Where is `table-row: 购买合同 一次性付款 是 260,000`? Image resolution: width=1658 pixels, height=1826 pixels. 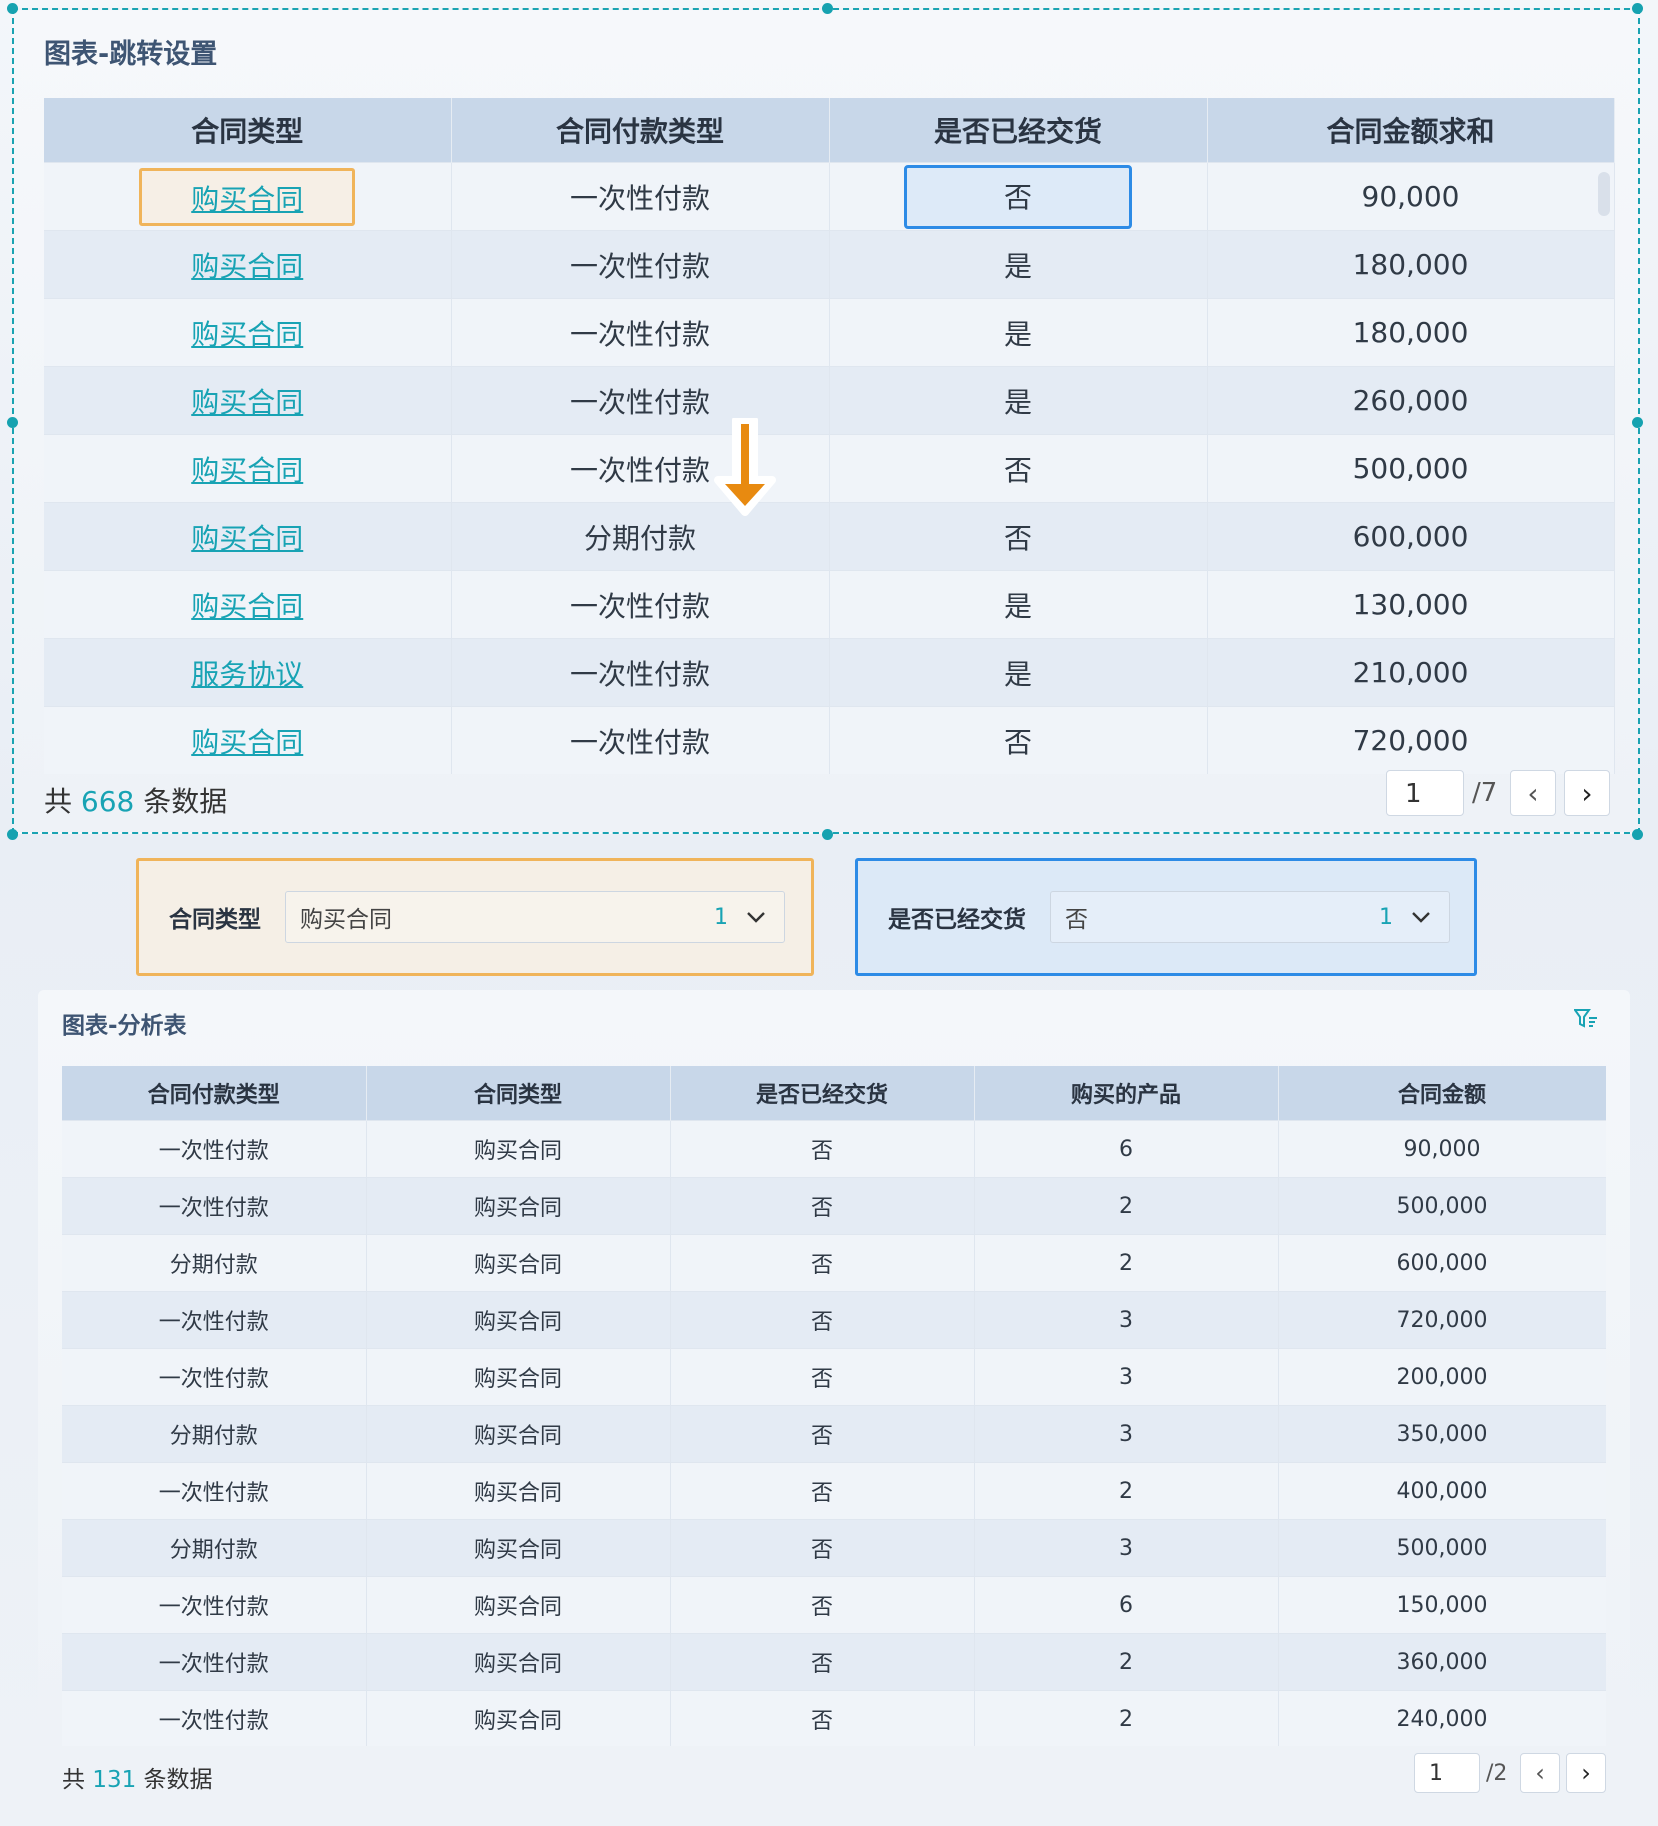 table-row: 购买合同 一次性付款 是 260,000 is located at coordinates (829, 400).